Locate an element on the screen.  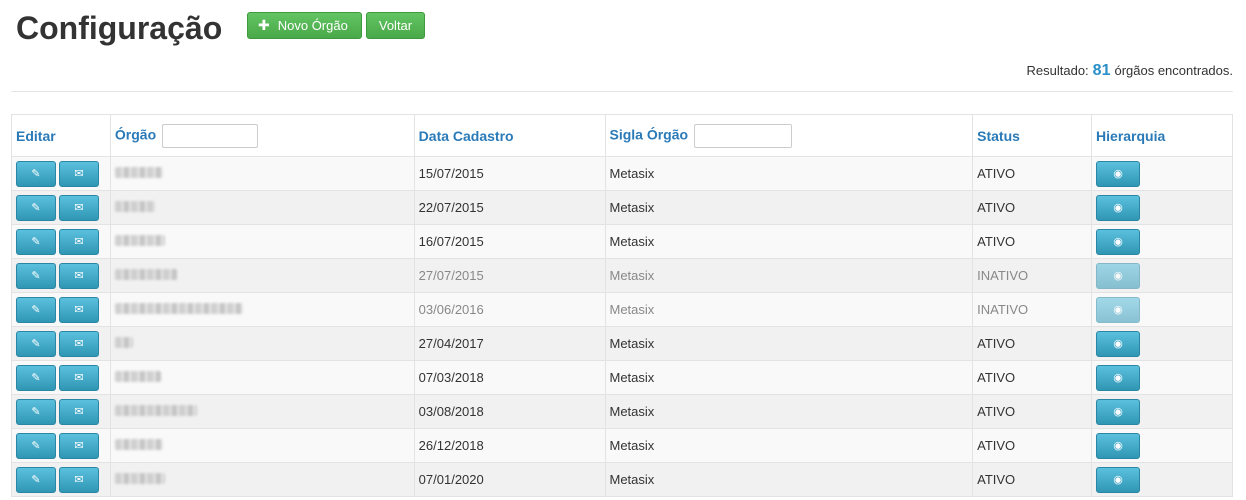
column-header-status: Status is located at coordinates (1032, 135).